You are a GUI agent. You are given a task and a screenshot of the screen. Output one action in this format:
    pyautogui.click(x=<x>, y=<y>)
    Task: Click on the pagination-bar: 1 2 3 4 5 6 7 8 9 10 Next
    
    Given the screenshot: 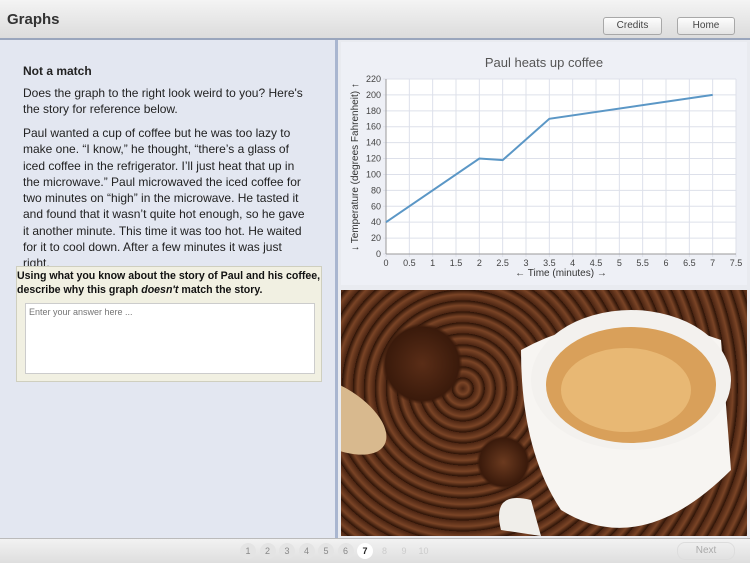 What is the action you would take?
    pyautogui.click(x=375, y=550)
    